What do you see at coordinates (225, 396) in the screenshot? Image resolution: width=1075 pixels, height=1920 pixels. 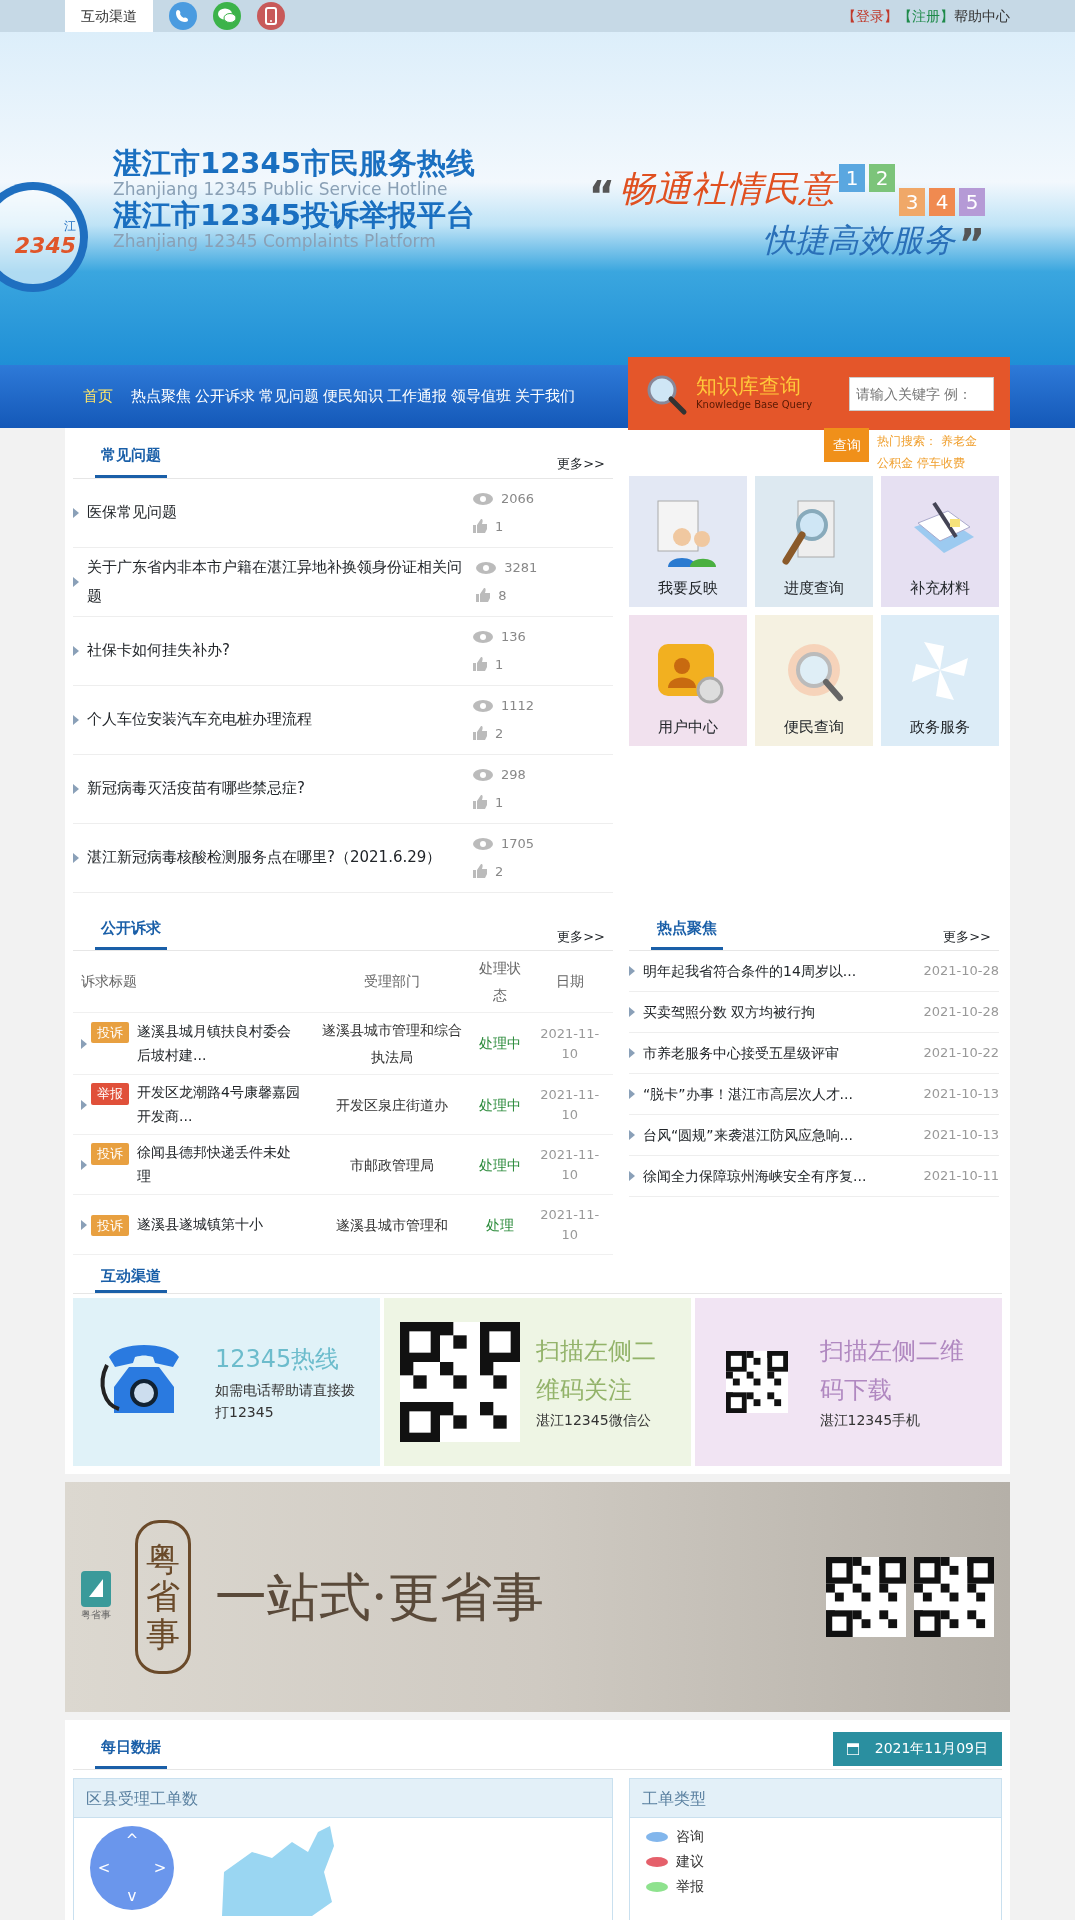 I see `nav-tab: 公开诉求` at bounding box center [225, 396].